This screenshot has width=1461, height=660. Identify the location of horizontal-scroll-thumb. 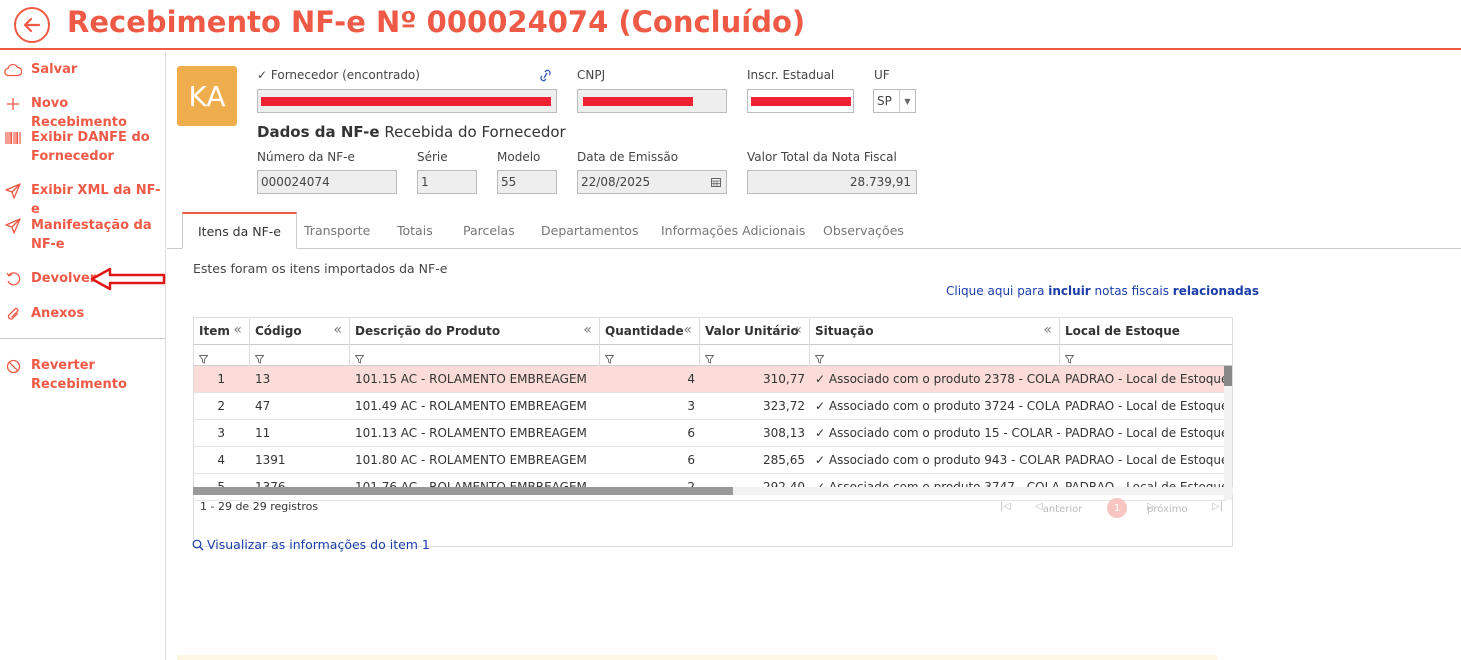
(463, 491).